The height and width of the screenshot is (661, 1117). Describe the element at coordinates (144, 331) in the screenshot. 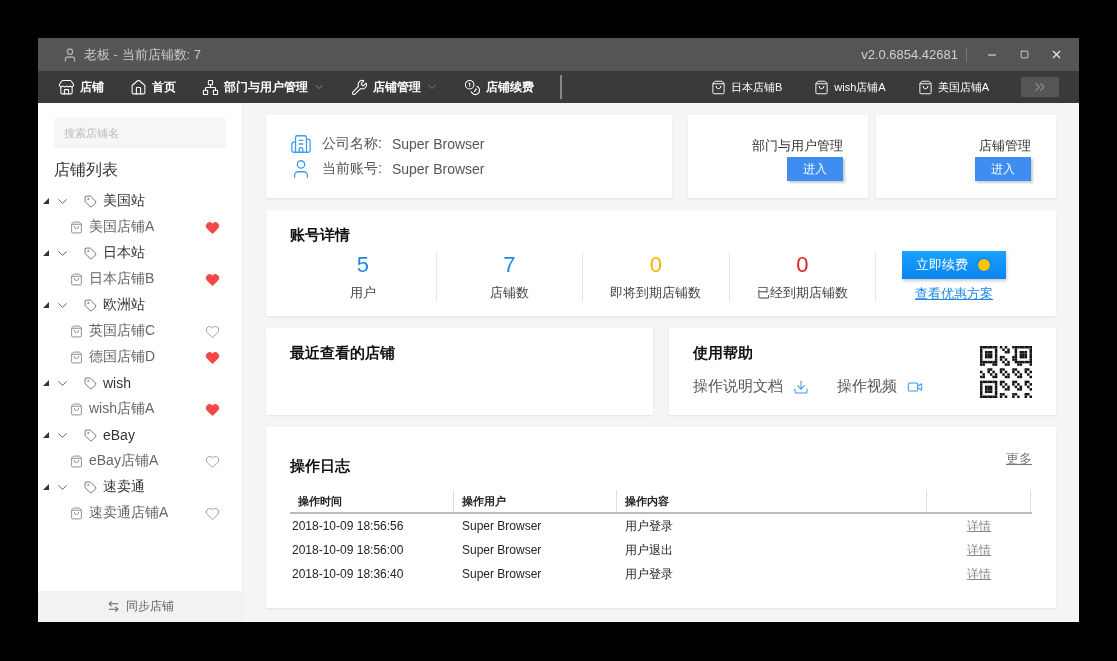

I see `store-item: 英国店铺C` at that location.